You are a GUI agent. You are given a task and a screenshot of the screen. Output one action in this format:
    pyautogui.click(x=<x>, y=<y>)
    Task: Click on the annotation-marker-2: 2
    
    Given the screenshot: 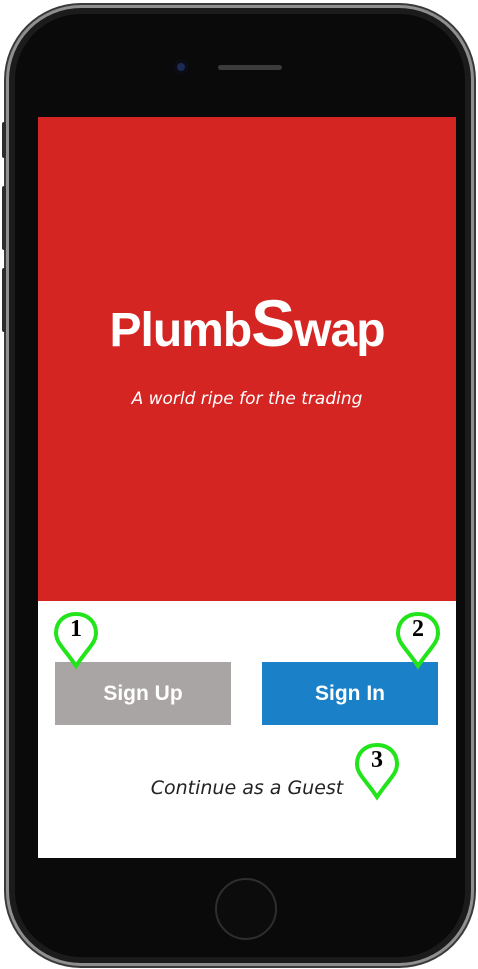 What is the action you would take?
    pyautogui.click(x=418, y=640)
    